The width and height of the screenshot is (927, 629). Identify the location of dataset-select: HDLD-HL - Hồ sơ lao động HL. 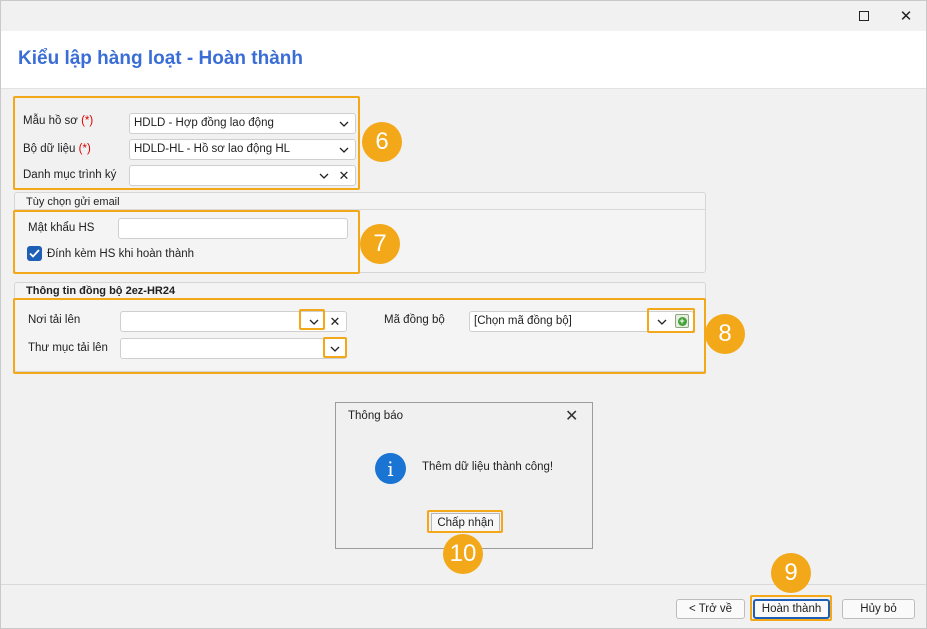
(242, 149).